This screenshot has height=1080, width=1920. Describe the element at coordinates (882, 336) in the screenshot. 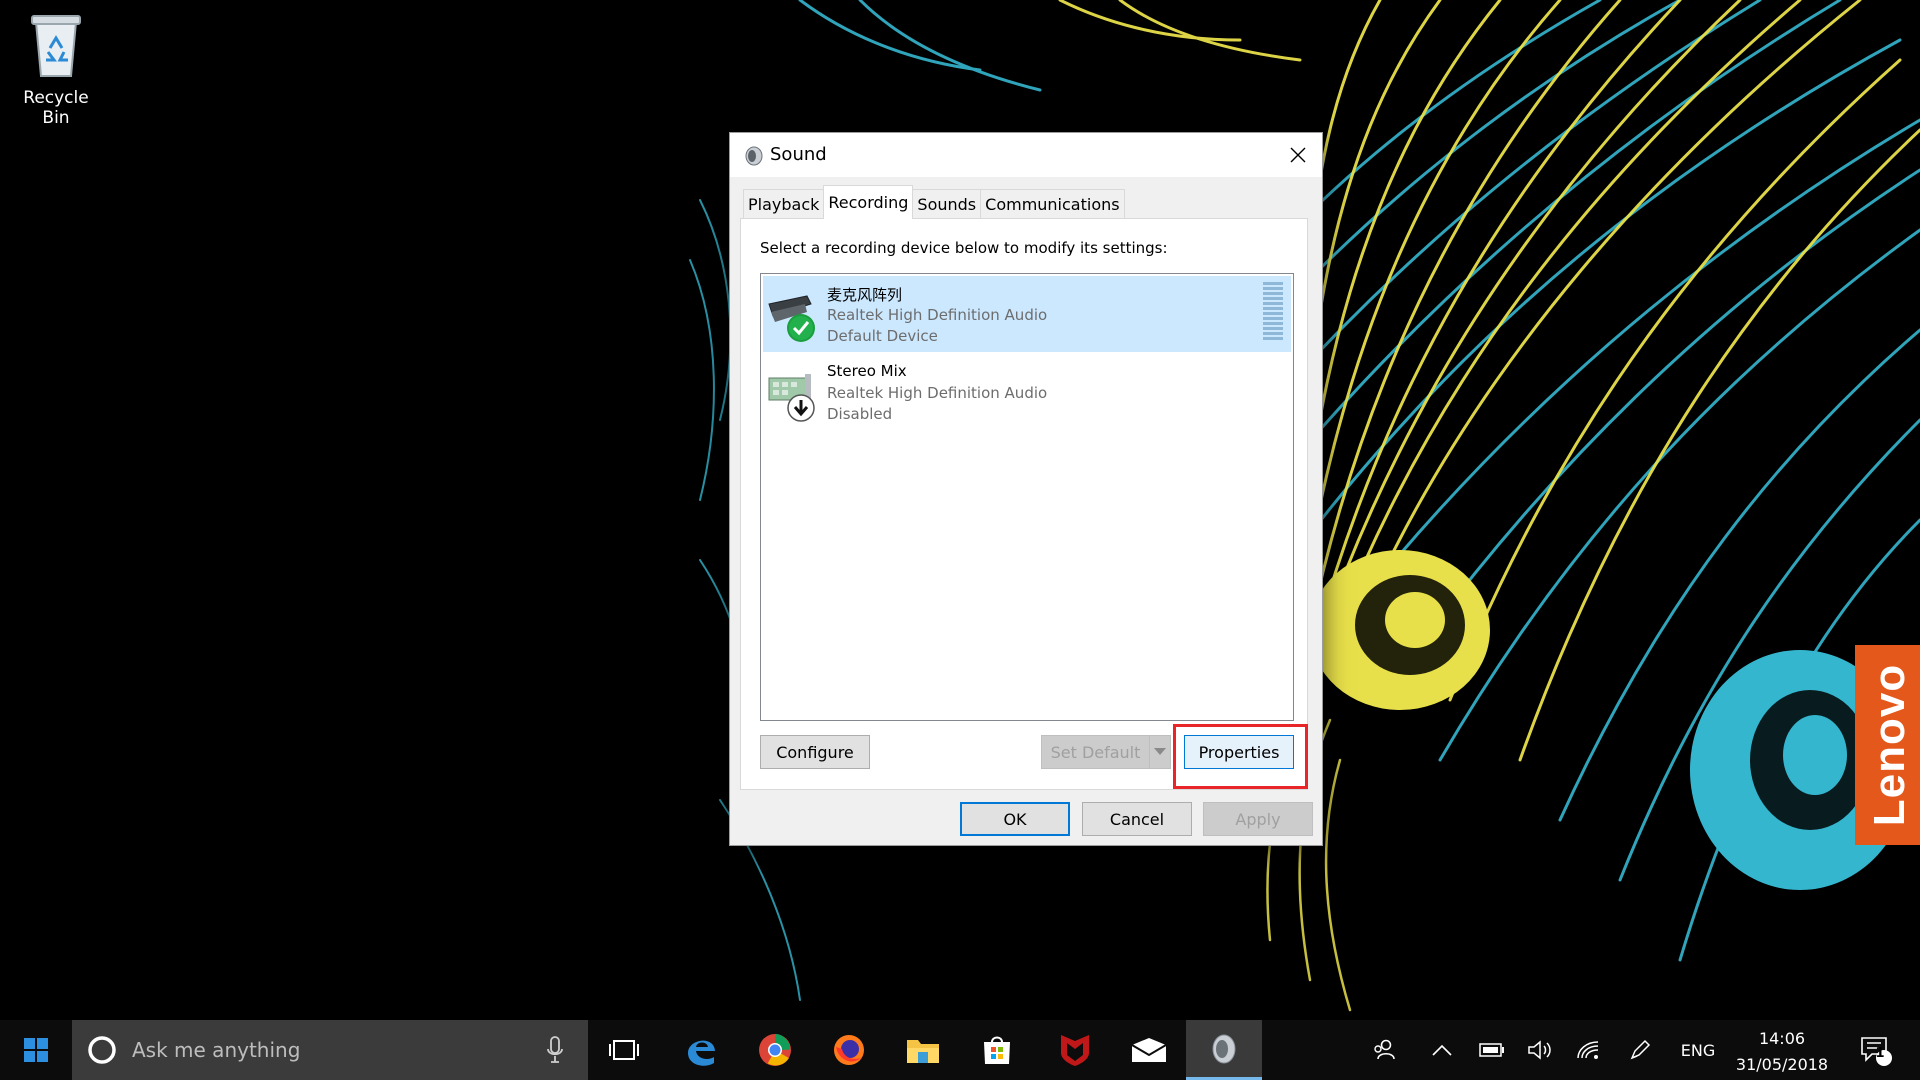

I see `device-status: Default Device` at that location.